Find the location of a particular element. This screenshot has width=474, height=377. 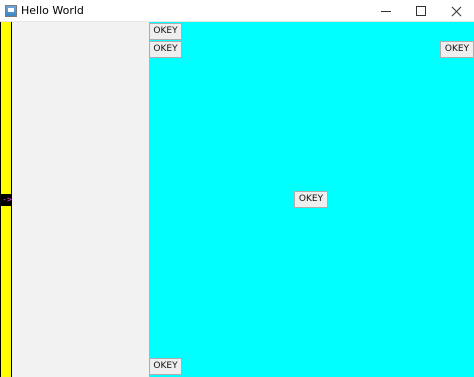

title-bar: Hello World is located at coordinates (237, 11).